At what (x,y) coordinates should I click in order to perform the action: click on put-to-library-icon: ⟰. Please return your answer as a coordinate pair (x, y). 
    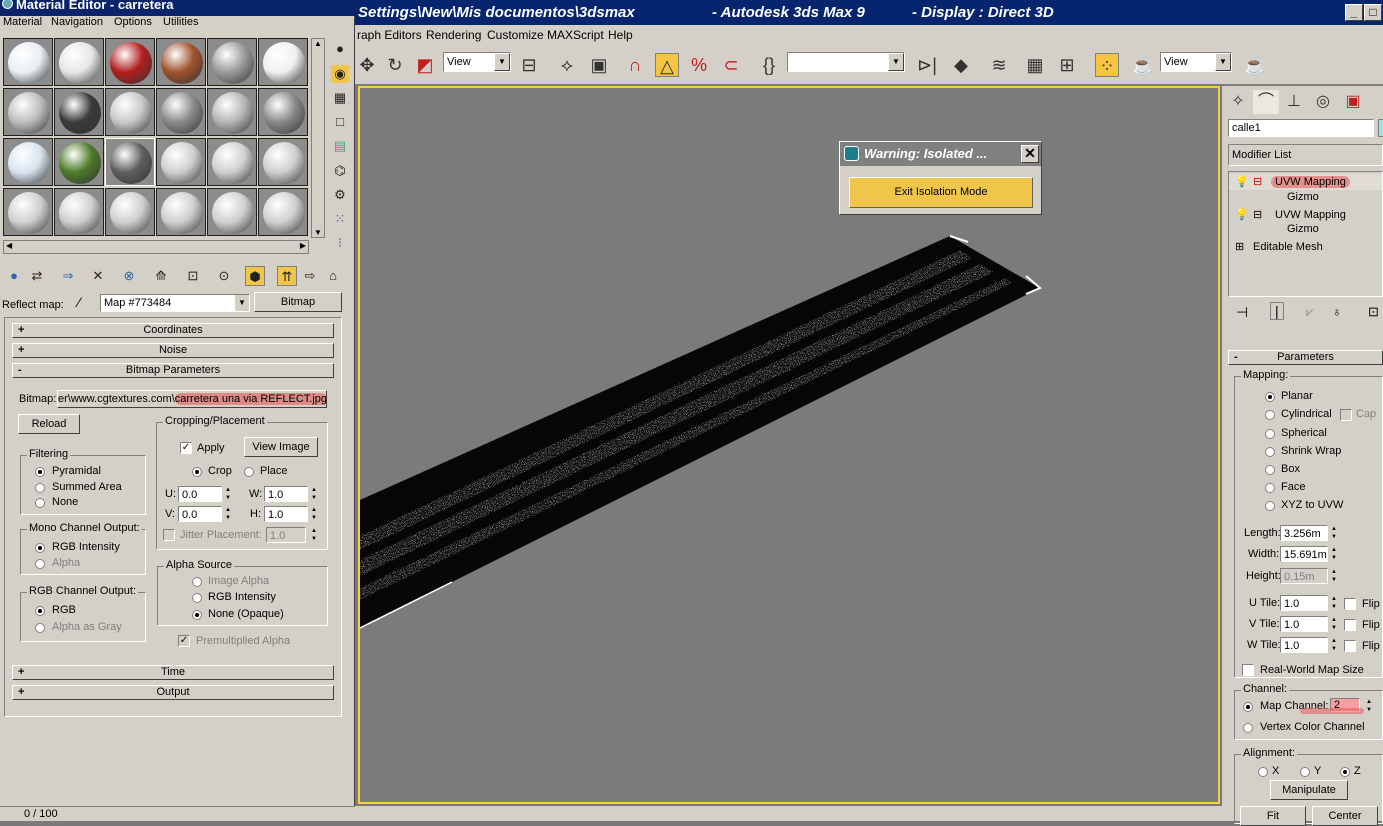
    Looking at the image, I should click on (161, 276).